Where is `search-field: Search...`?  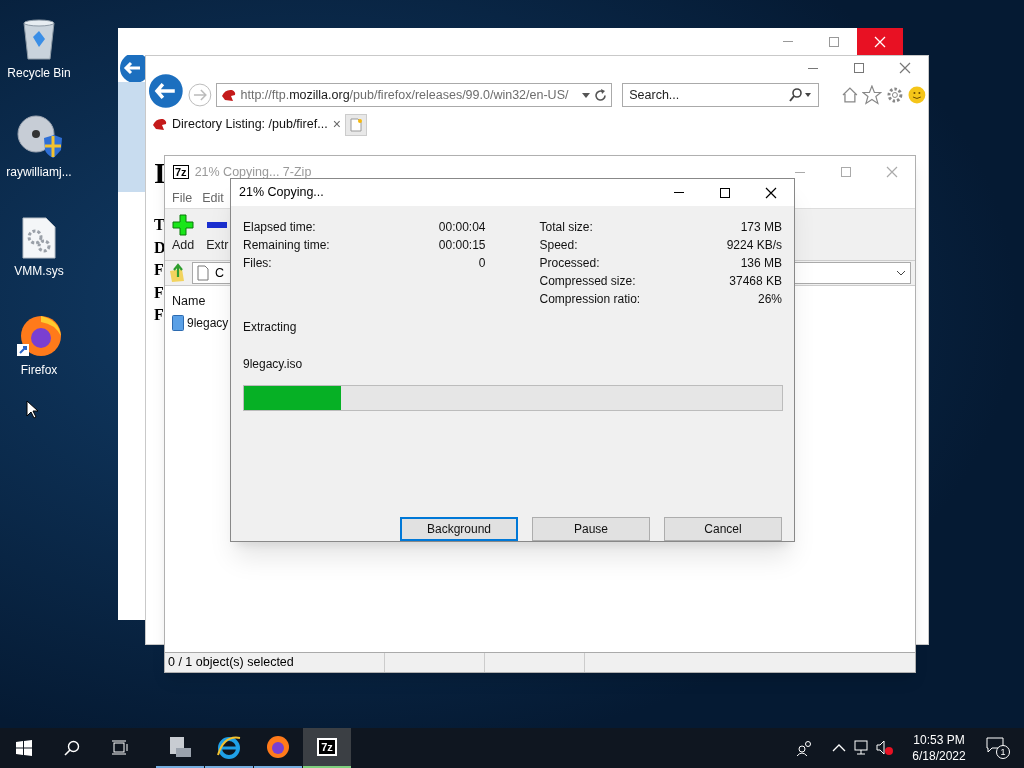 search-field: Search... is located at coordinates (720, 95).